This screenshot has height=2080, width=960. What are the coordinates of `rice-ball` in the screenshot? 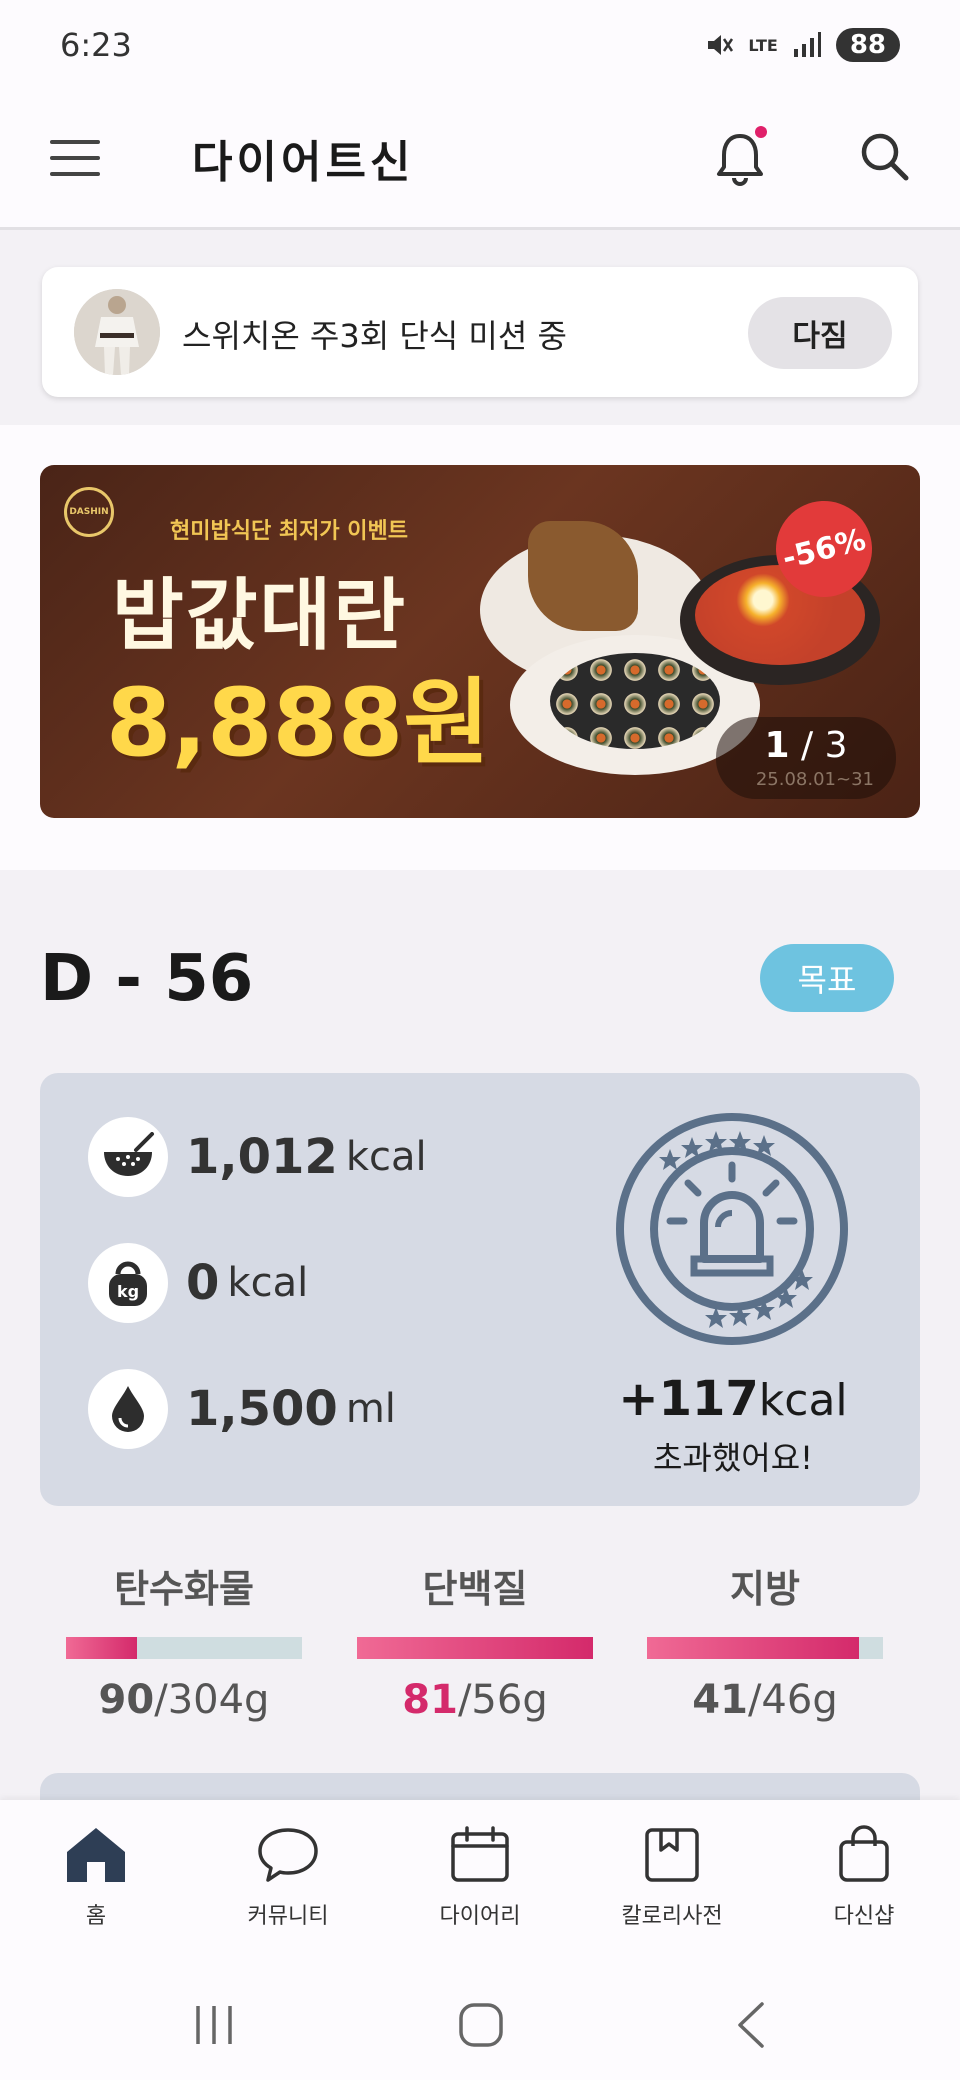 It's located at (583, 576).